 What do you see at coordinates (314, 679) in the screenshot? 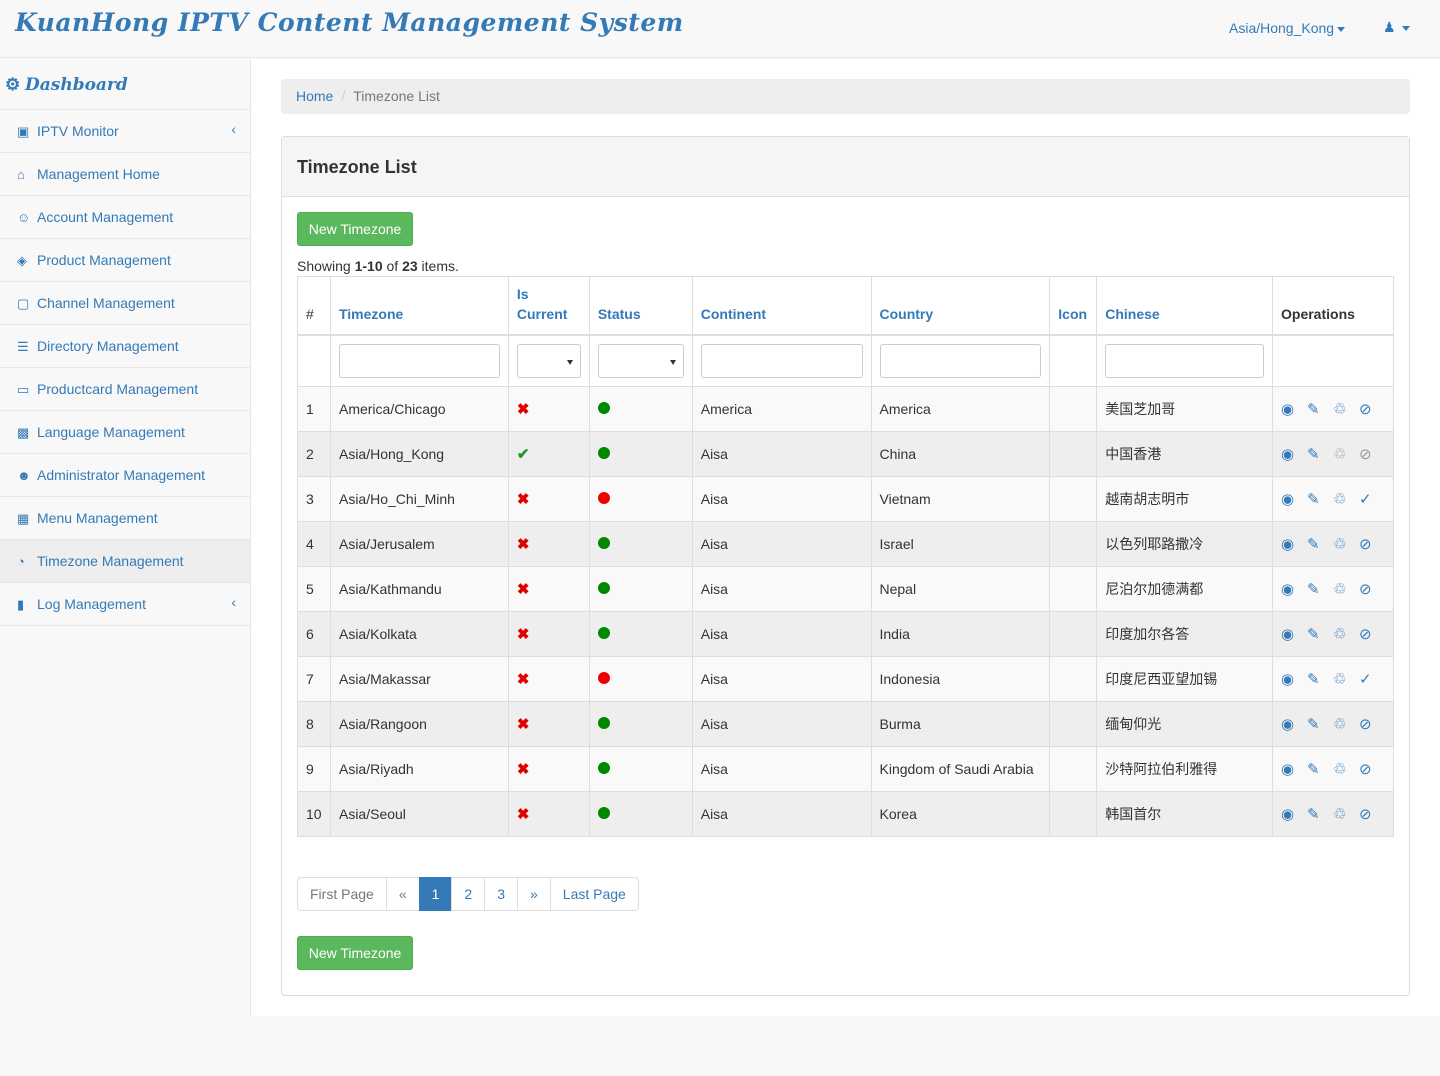
I see `cell-num: 7` at bounding box center [314, 679].